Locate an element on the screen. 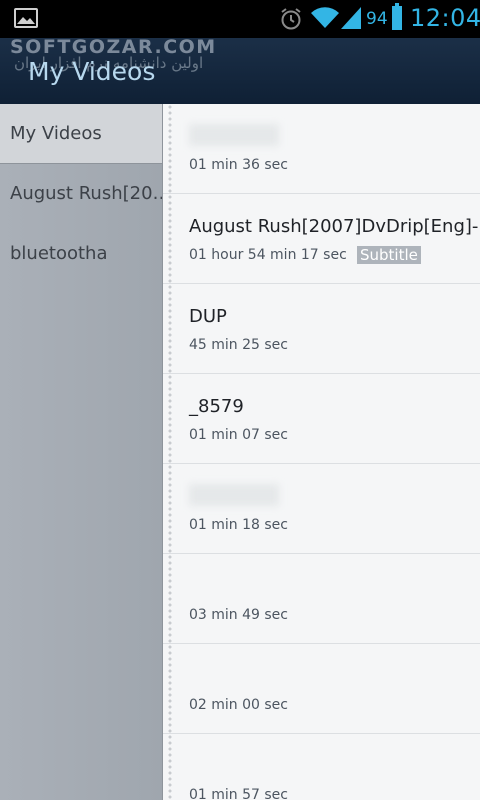 Image resolution: width=480 pixels, height=800 pixels. video-duration: 01 min 07 sec is located at coordinates (238, 435).